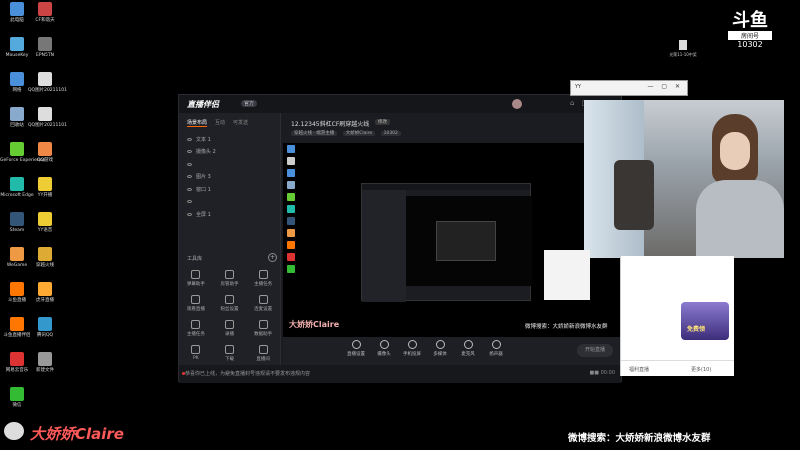  Describe the element at coordinates (45, 195) in the screenshot. I see `desktop-icon-label: YY开播` at that location.